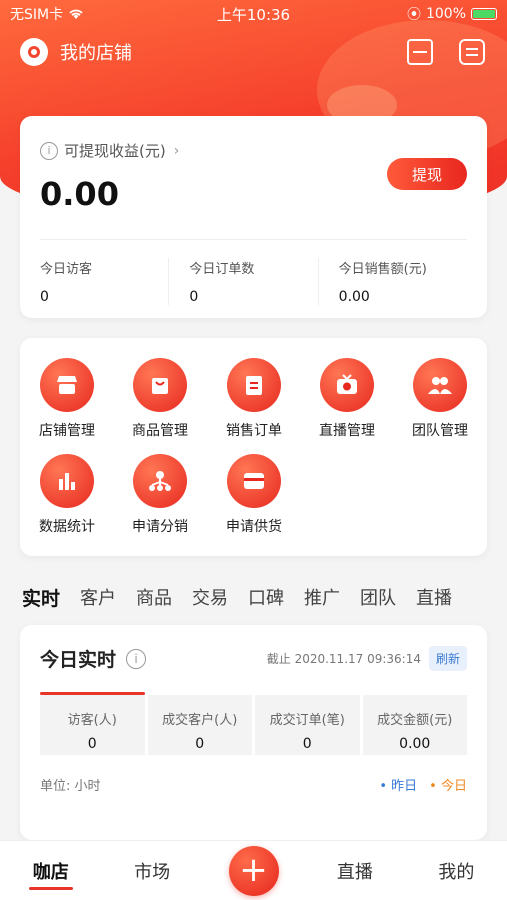 The image size is (507, 900). What do you see at coordinates (67, 385) in the screenshot?
I see `shop-icon` at bounding box center [67, 385].